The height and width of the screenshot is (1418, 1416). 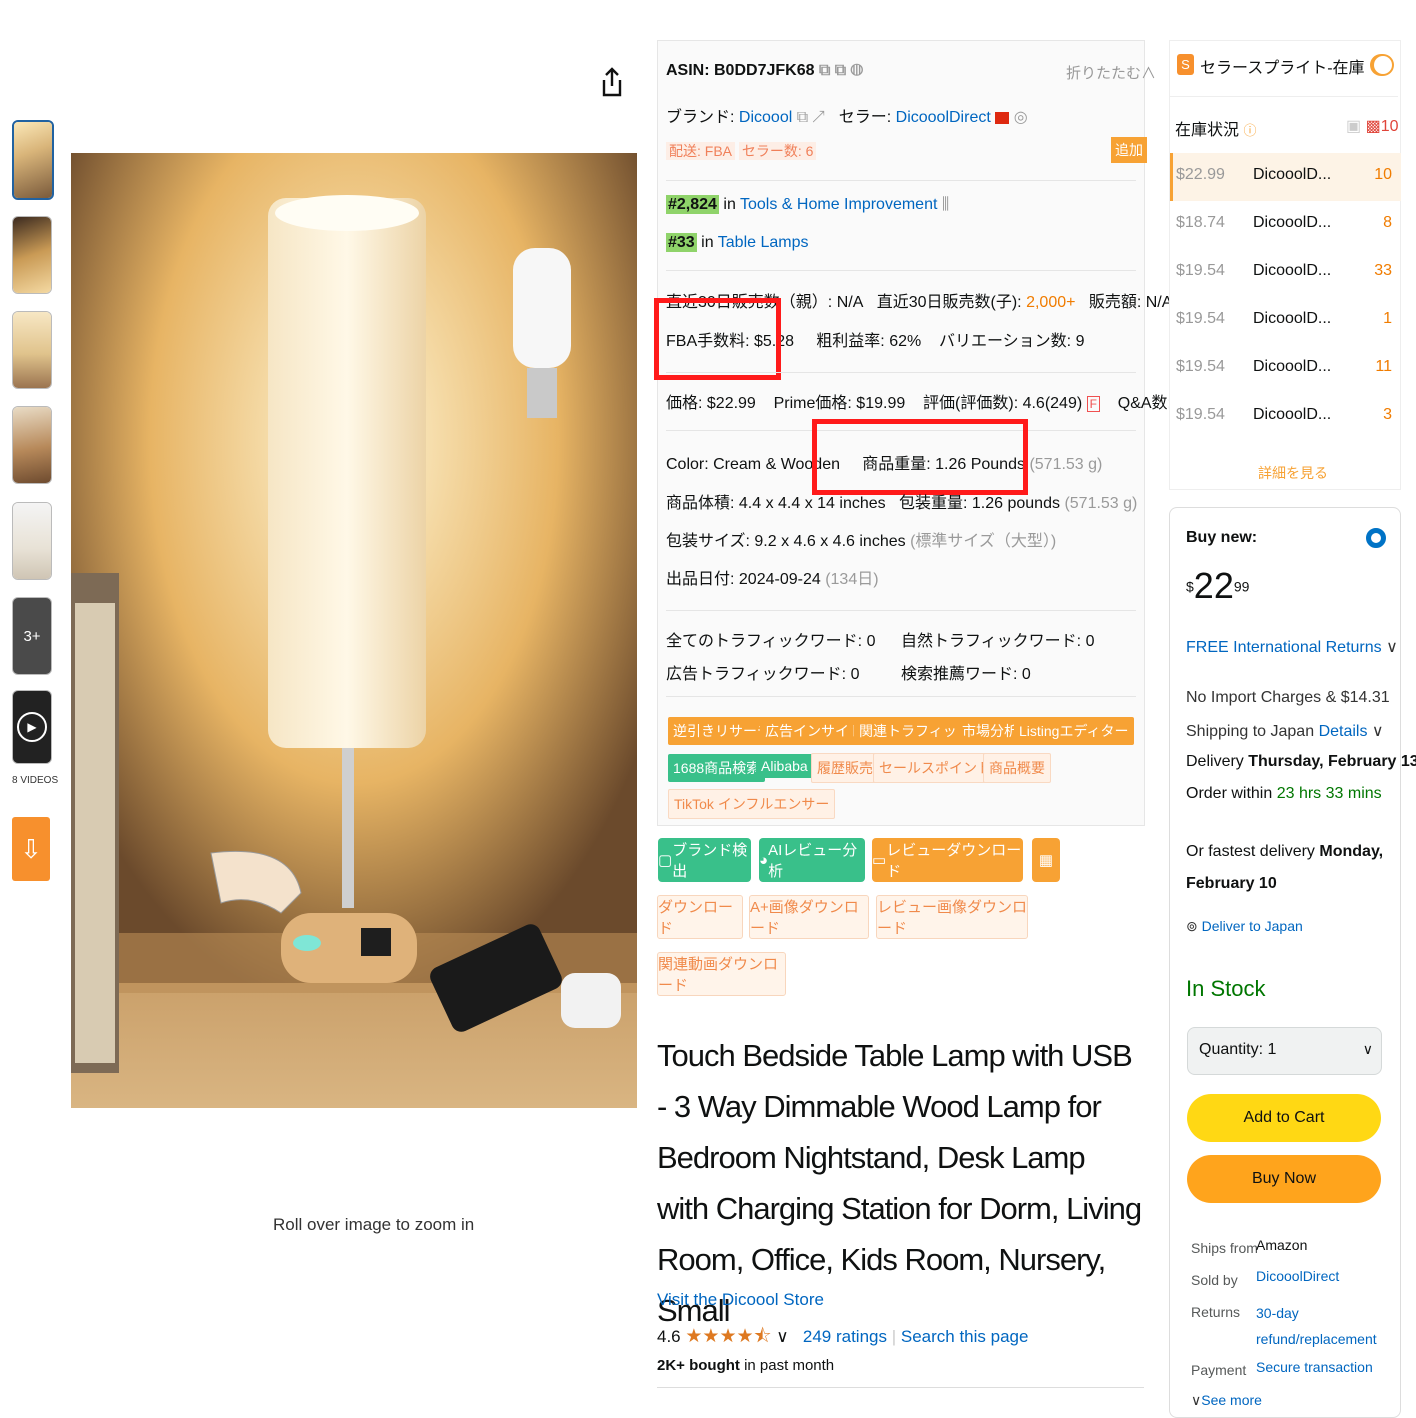 I want to click on keywords-natural: 自然トラフィックワード: 0, so click(x=998, y=641).